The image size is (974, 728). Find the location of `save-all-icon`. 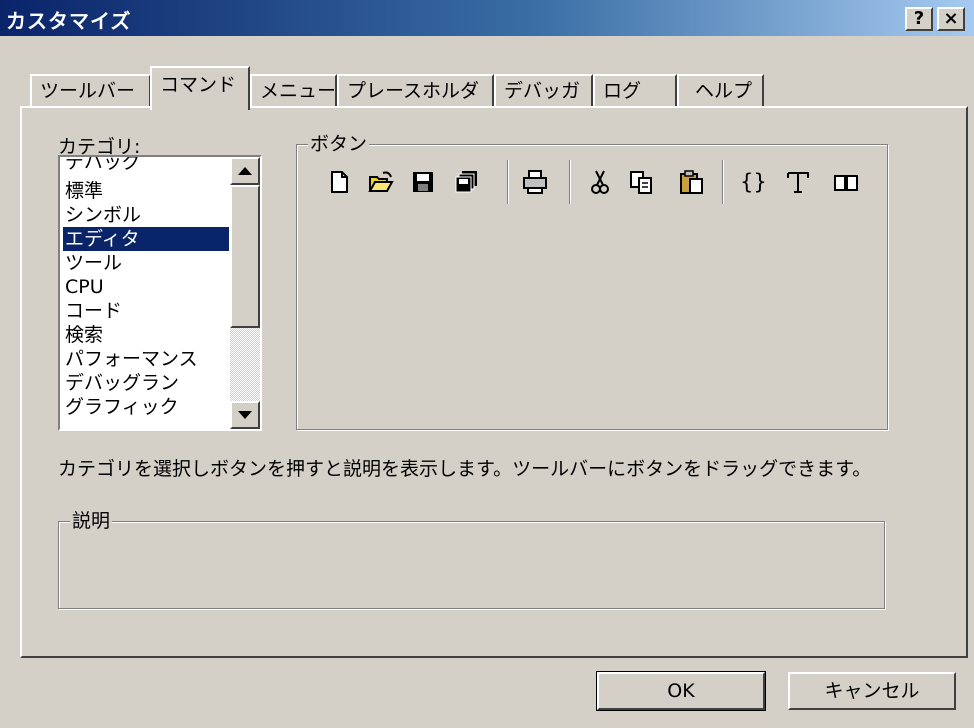

save-all-icon is located at coordinates (466, 182).